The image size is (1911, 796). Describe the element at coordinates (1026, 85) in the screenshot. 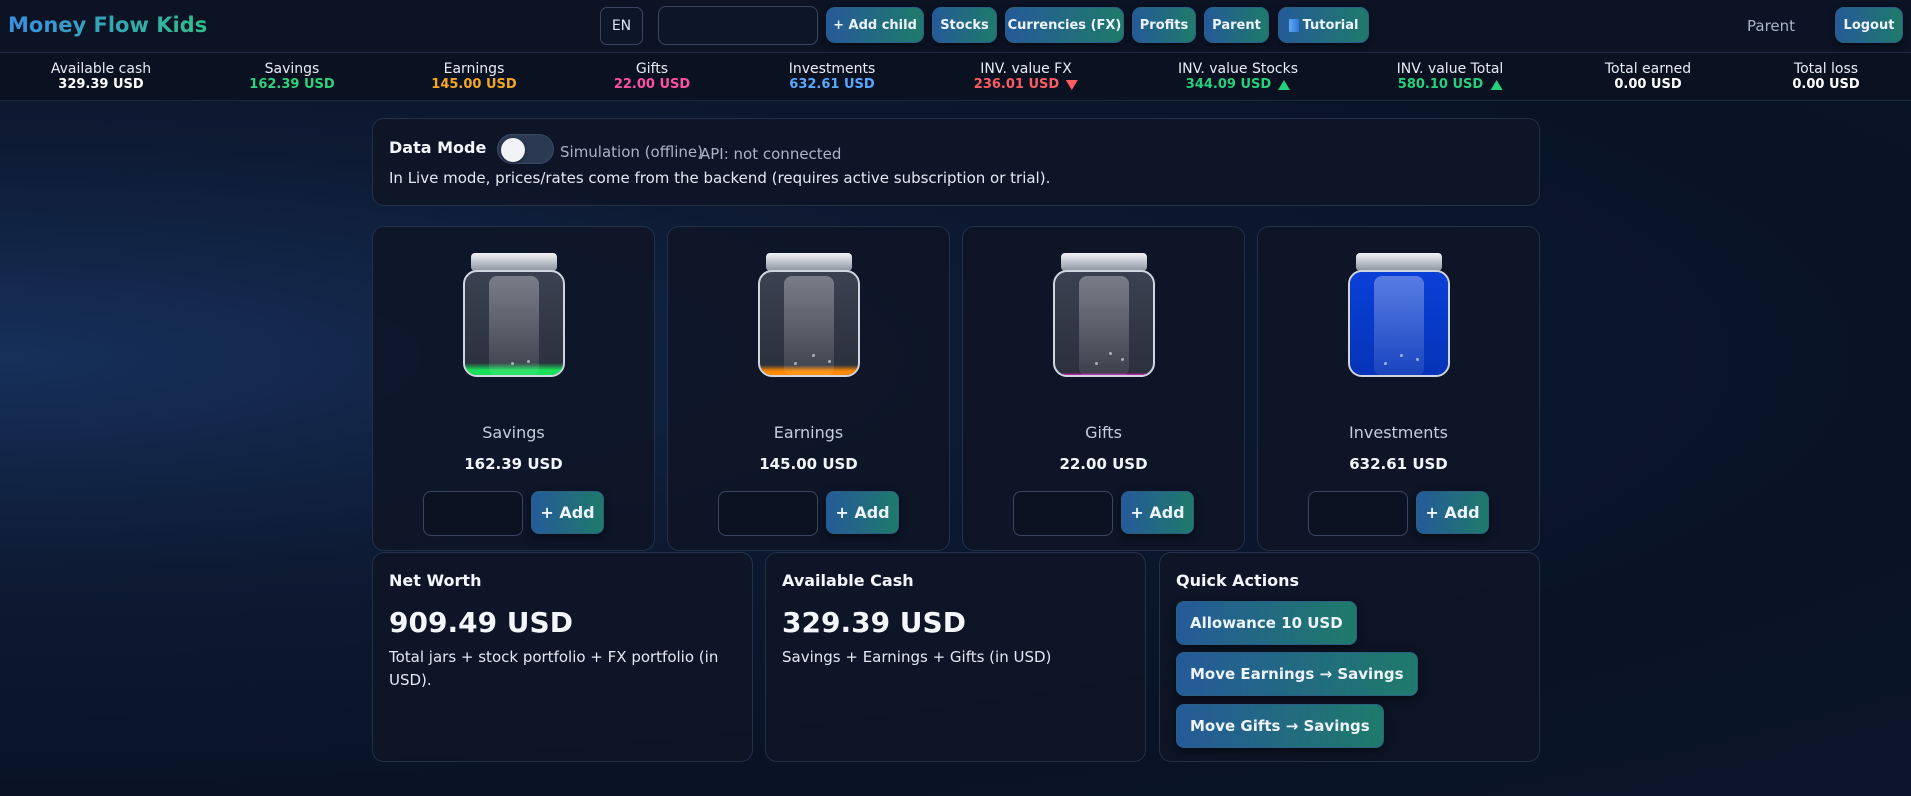

I see `stat-value: 236.01 USD` at that location.